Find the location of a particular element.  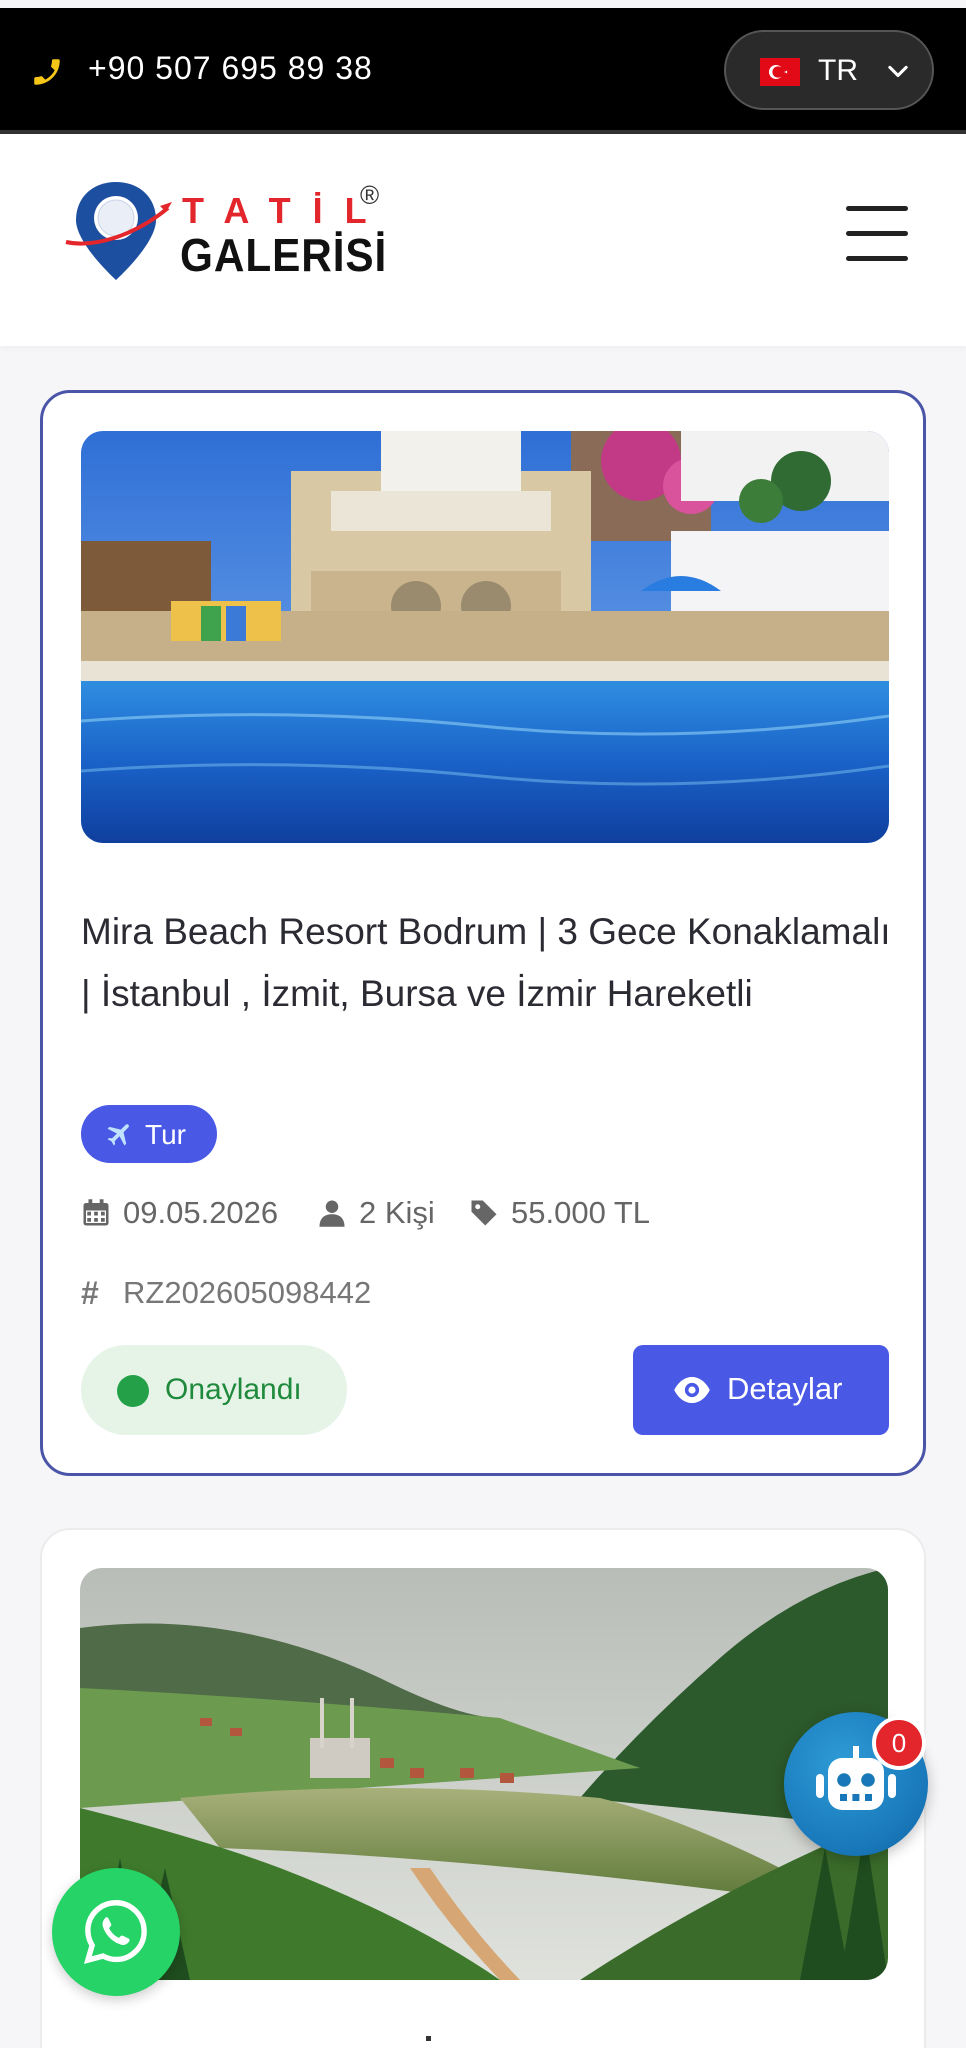

status-dot-icon is located at coordinates (133, 1391).